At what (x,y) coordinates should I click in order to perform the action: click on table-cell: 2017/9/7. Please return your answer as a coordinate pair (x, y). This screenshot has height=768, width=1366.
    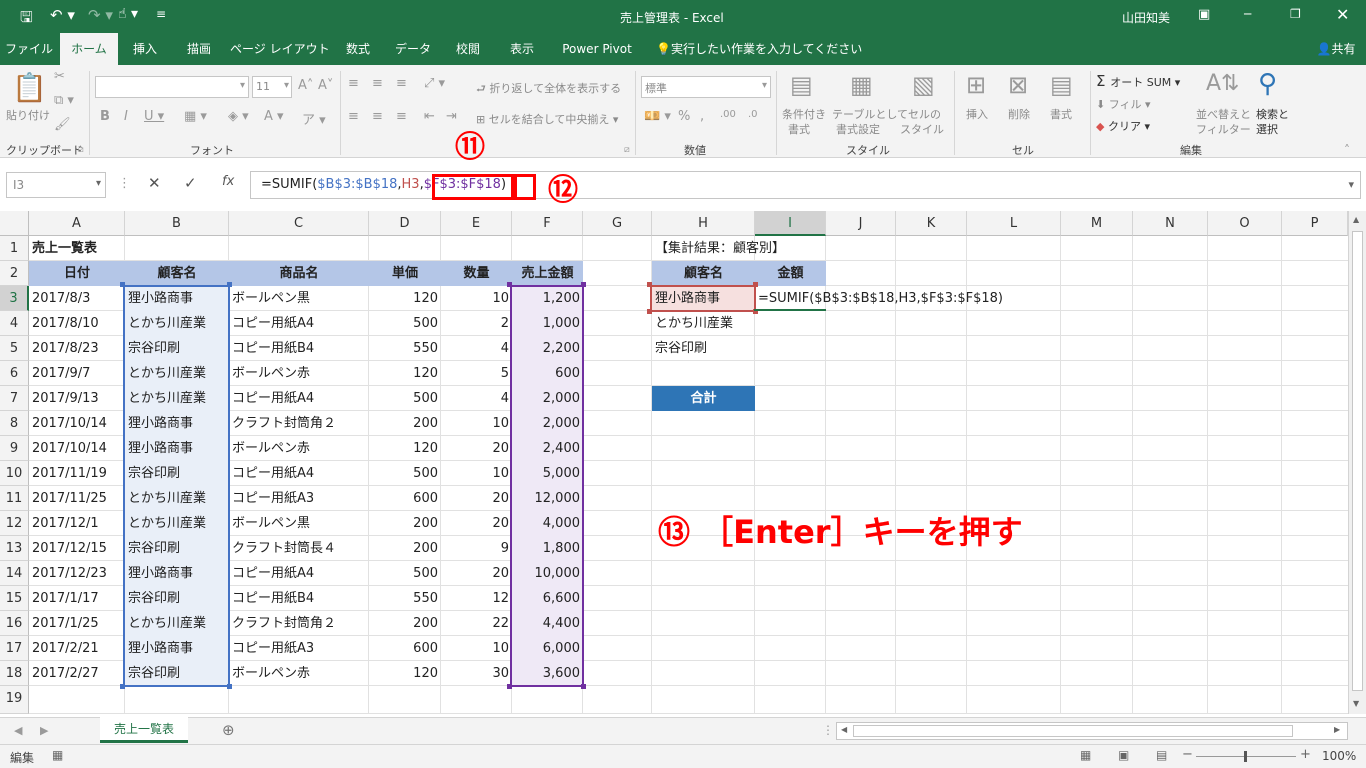
    Looking at the image, I should click on (77, 373).